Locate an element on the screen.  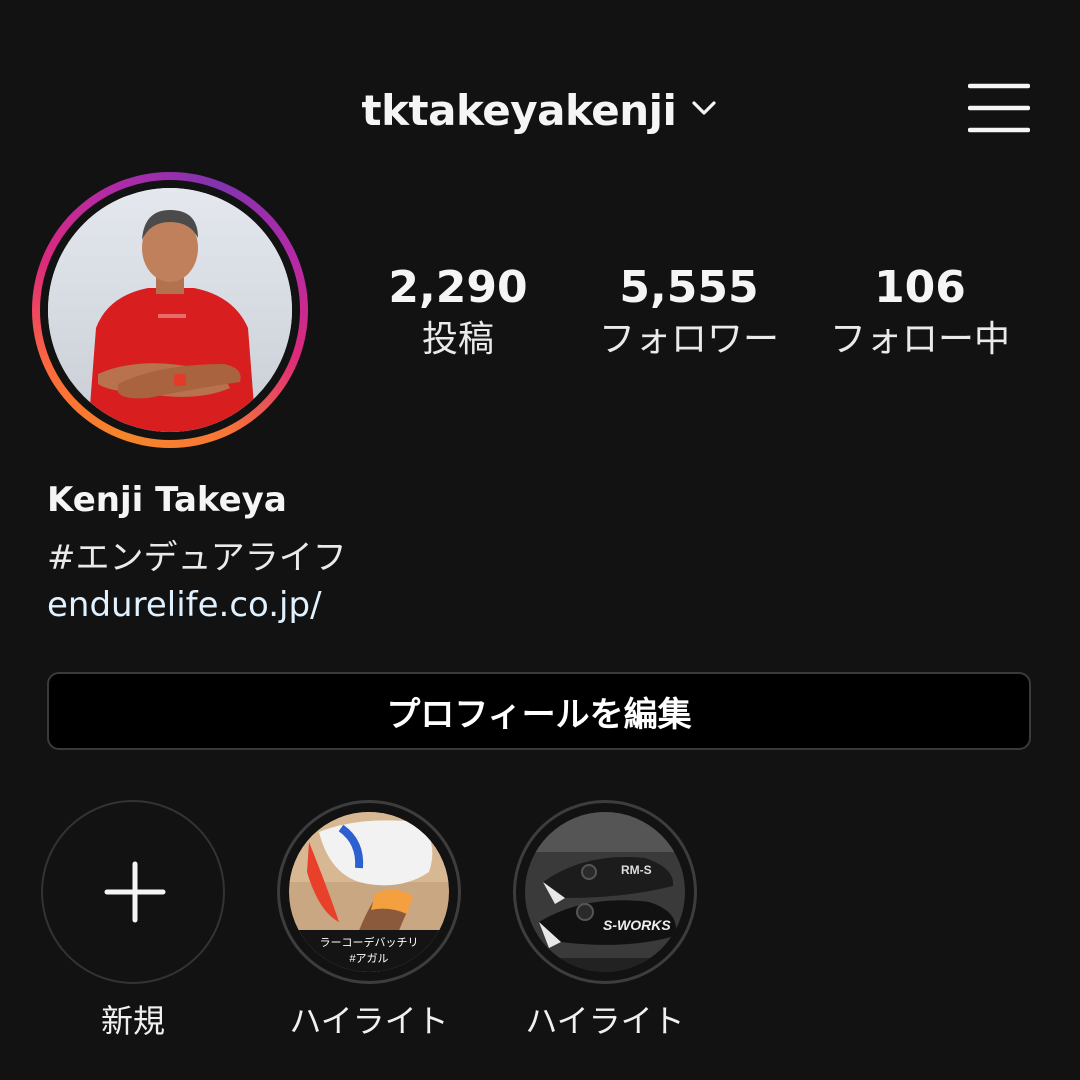
hamburger-menu-icon is located at coordinates (999, 108).